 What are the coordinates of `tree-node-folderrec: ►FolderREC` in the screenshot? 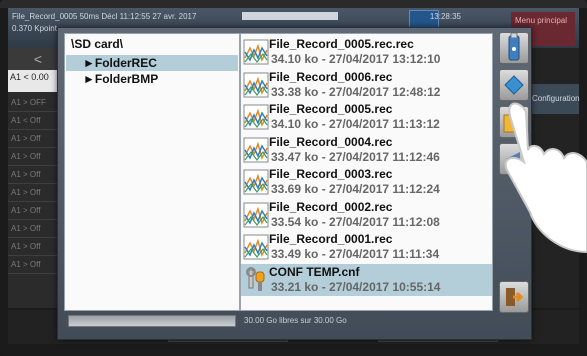 It's located at (152, 63).